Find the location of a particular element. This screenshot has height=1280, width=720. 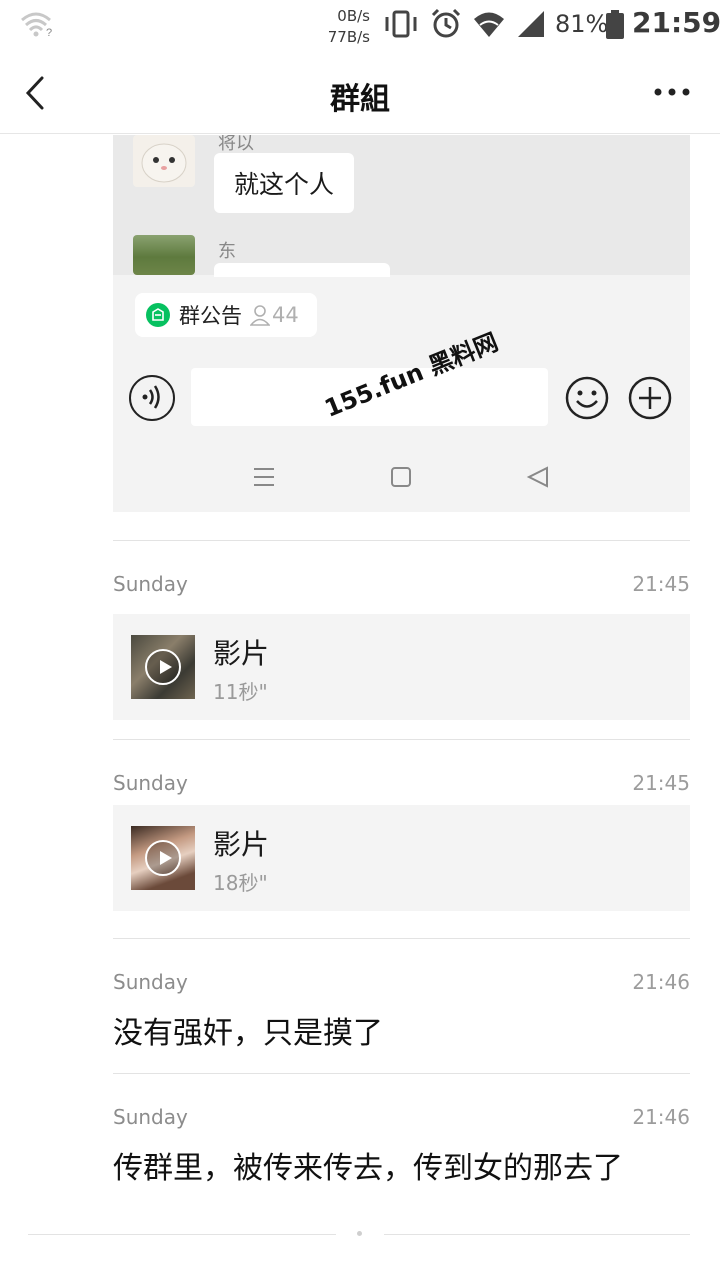

group-announcement-chip: 群公告 44 is located at coordinates (226, 315).